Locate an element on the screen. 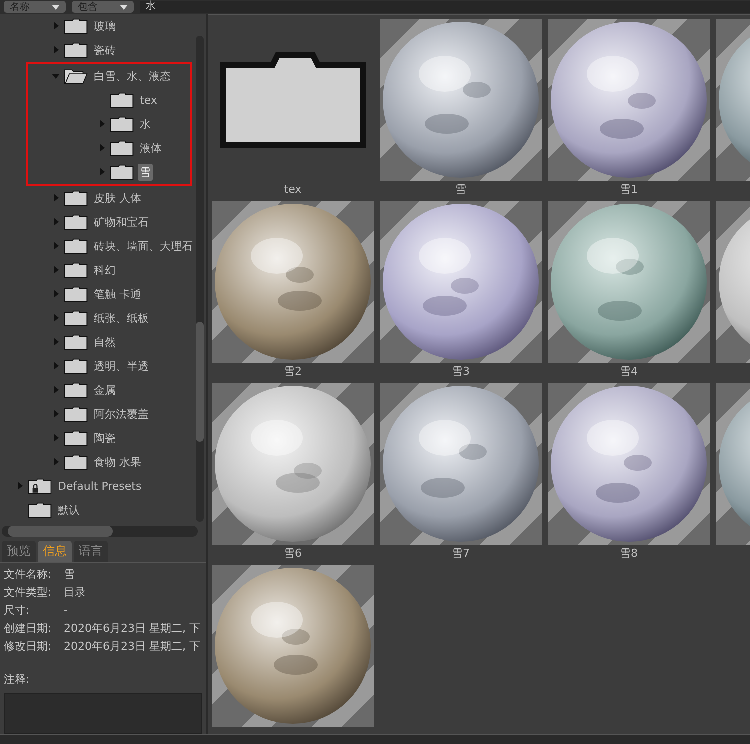 Image resolution: width=750 pixels, height=744 pixels. thumbnail-label: 雪2 is located at coordinates (293, 372).